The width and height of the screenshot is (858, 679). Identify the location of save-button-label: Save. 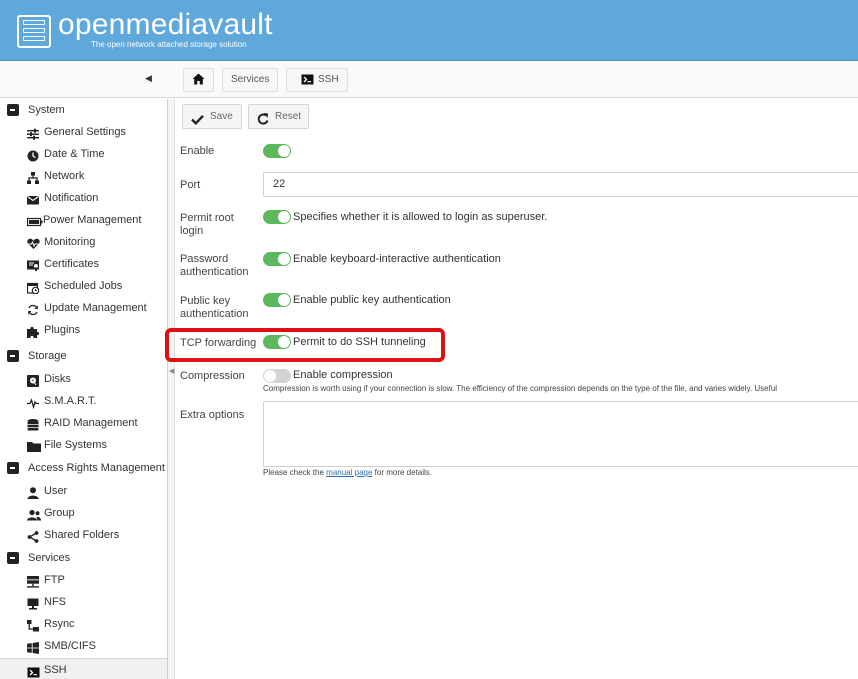
(221, 116).